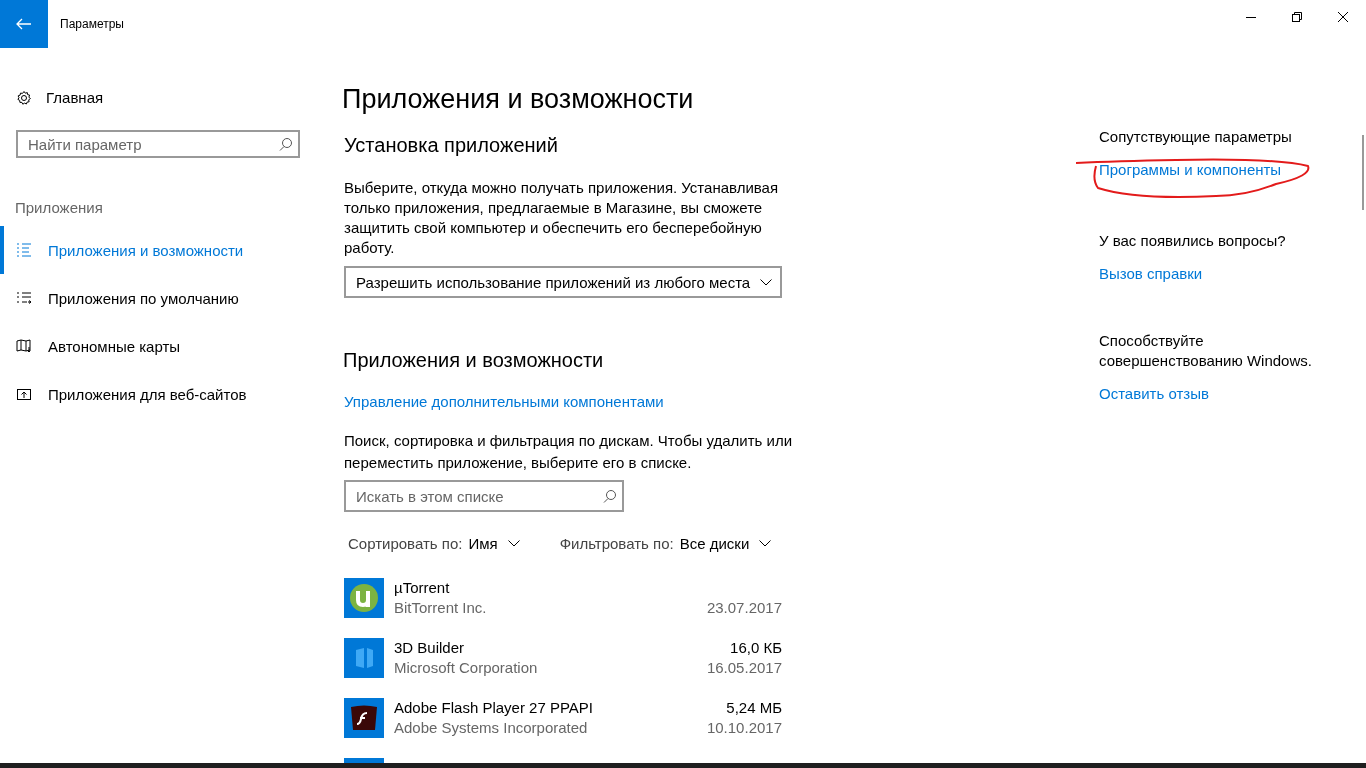  Describe the element at coordinates (744, 728) in the screenshot. I see `app-date: 10.10.2017` at that location.